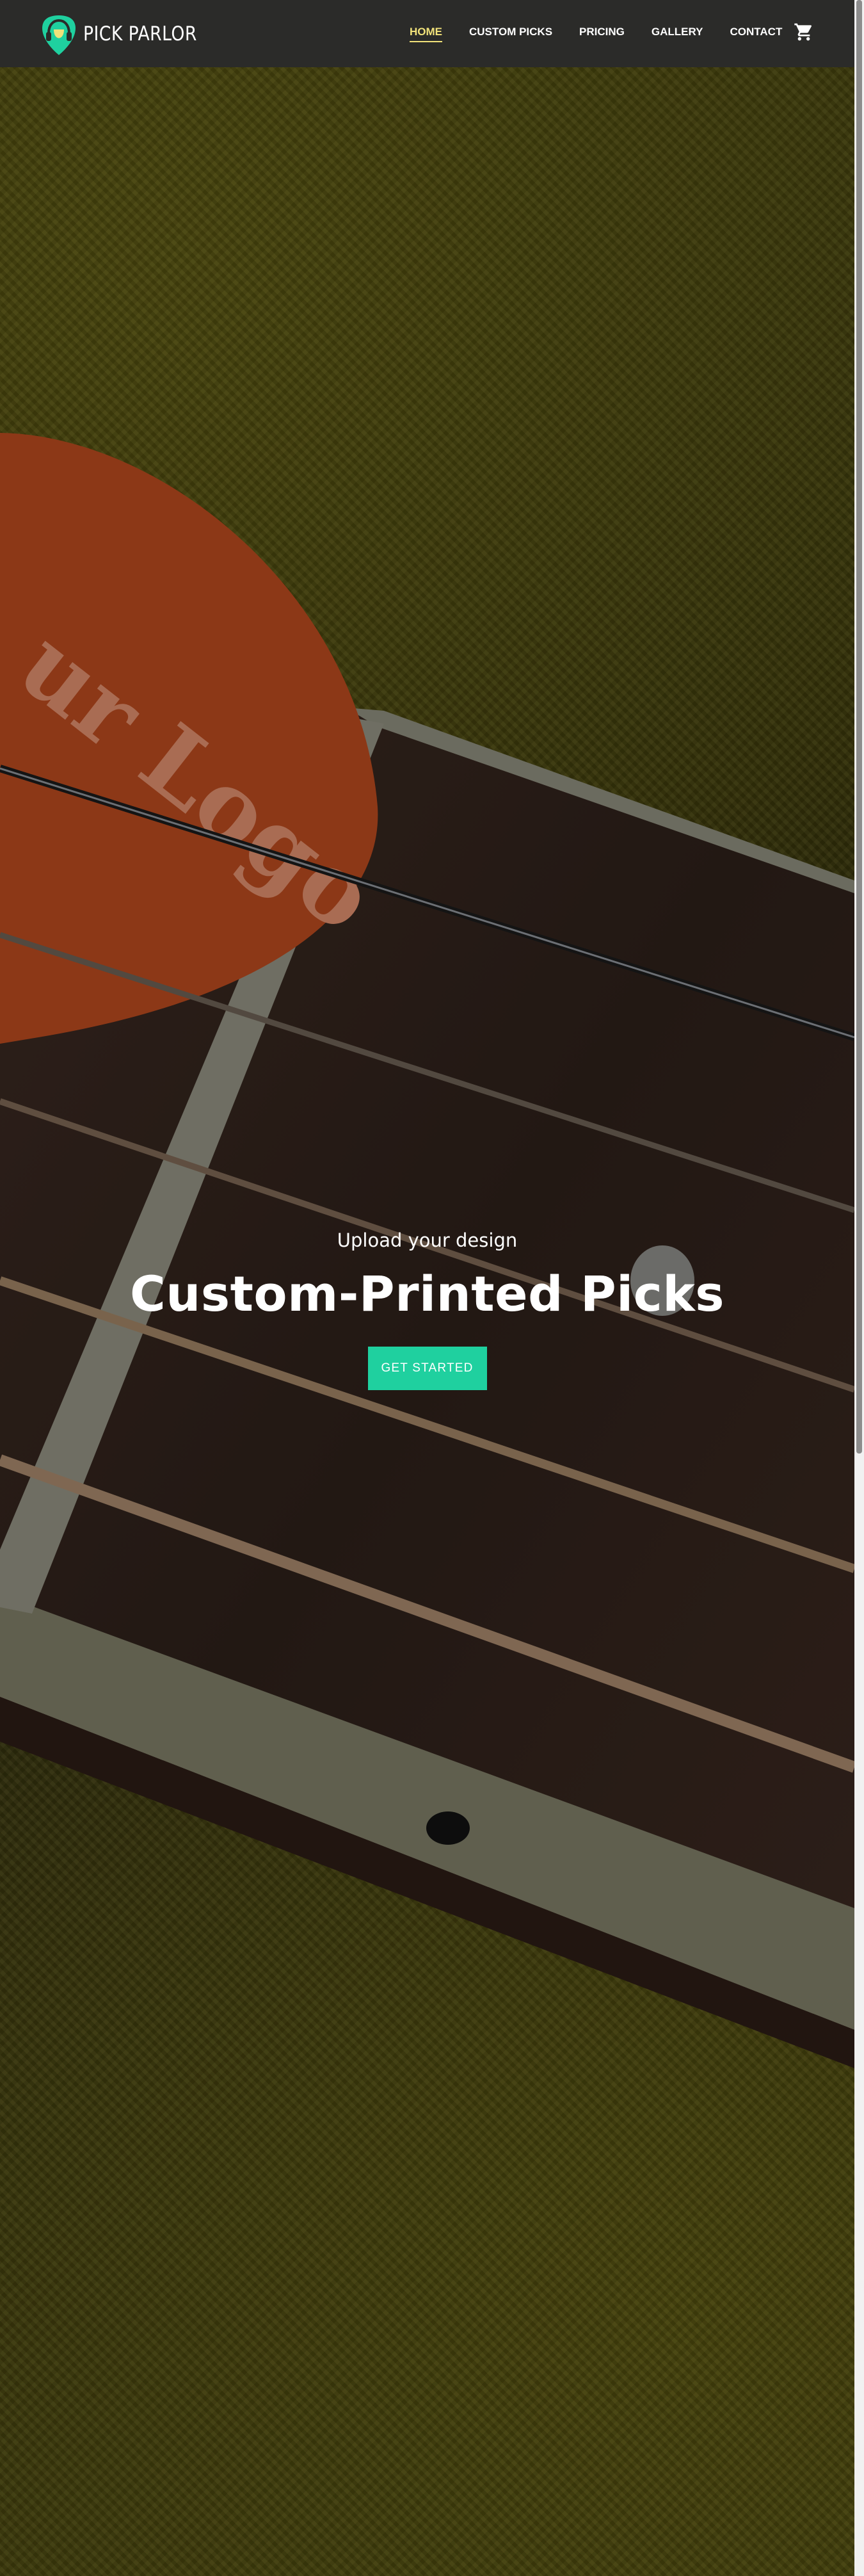 Image resolution: width=864 pixels, height=2576 pixels. I want to click on hero-eyebrow: Upload your design, so click(427, 1240).